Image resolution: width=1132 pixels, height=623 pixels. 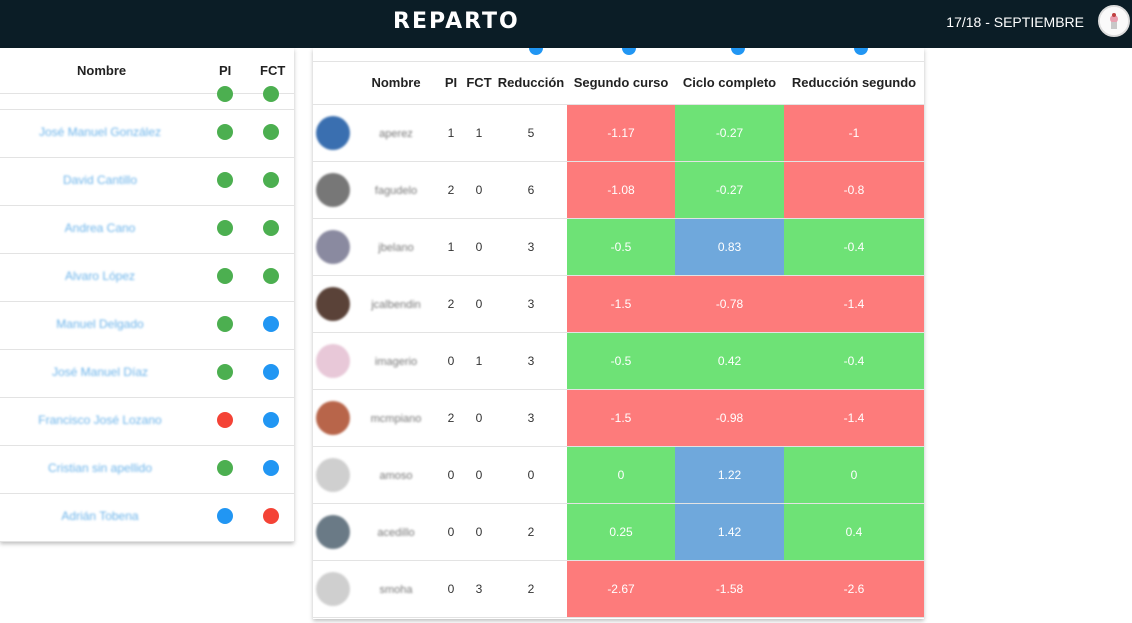 I want to click on second-reduction-cell: 0, so click(x=854, y=475).